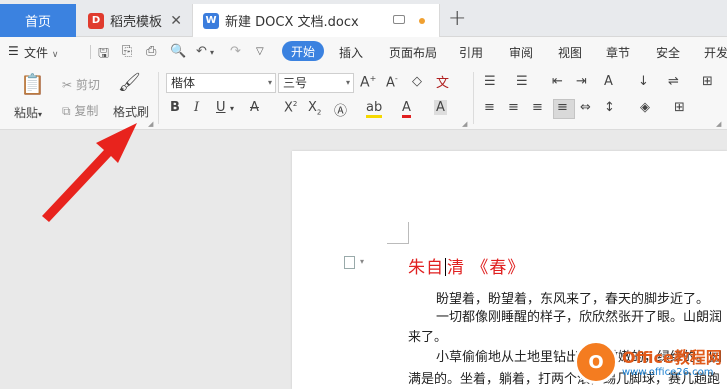  I want to click on superscript-icon: X2, so click(290, 107).